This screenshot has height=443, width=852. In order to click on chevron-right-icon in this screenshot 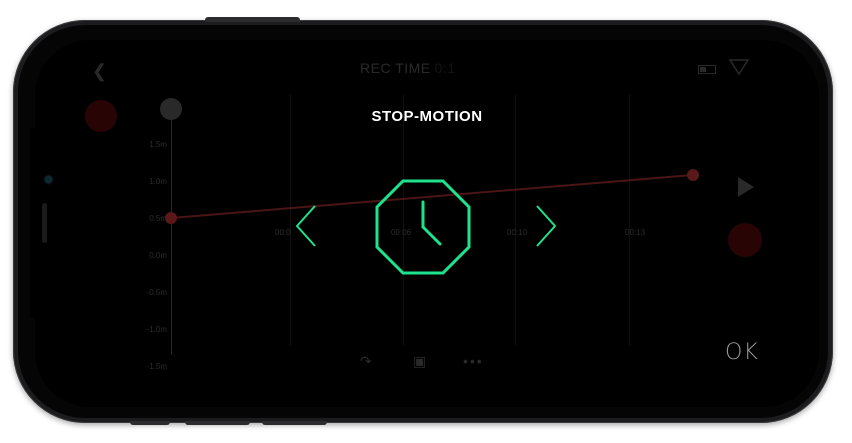, I will do `click(545, 226)`.